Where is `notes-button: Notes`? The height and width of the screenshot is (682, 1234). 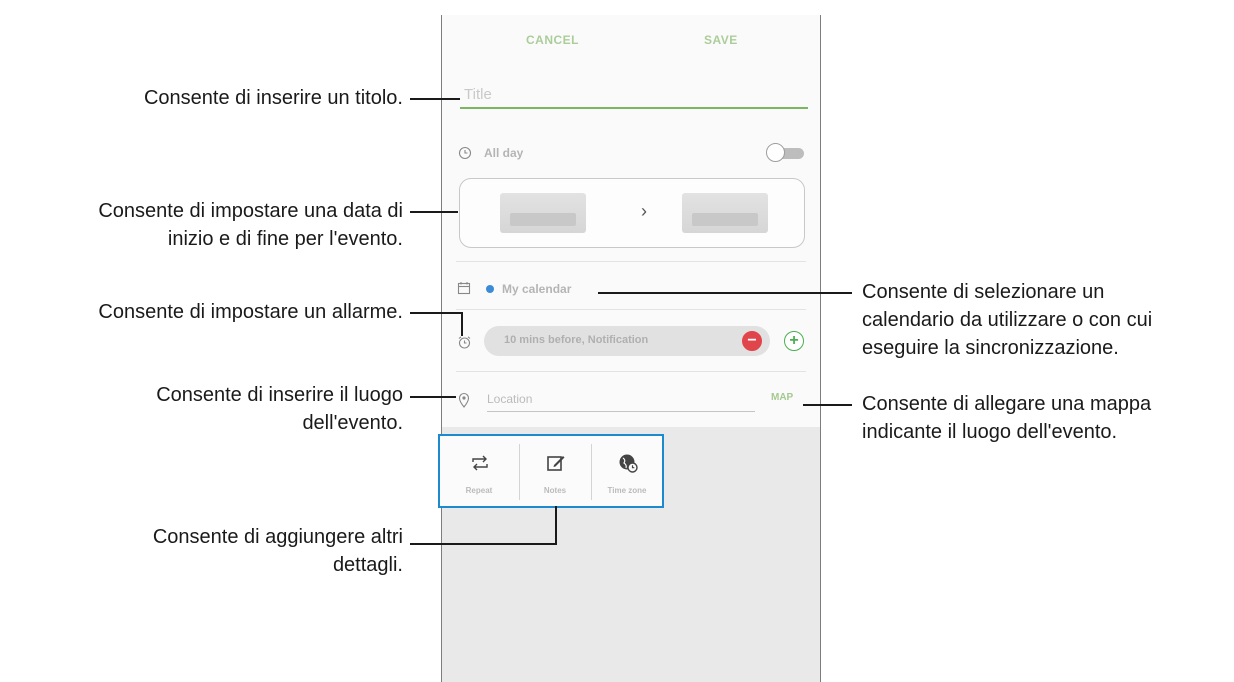 notes-button: Notes is located at coordinates (555, 472).